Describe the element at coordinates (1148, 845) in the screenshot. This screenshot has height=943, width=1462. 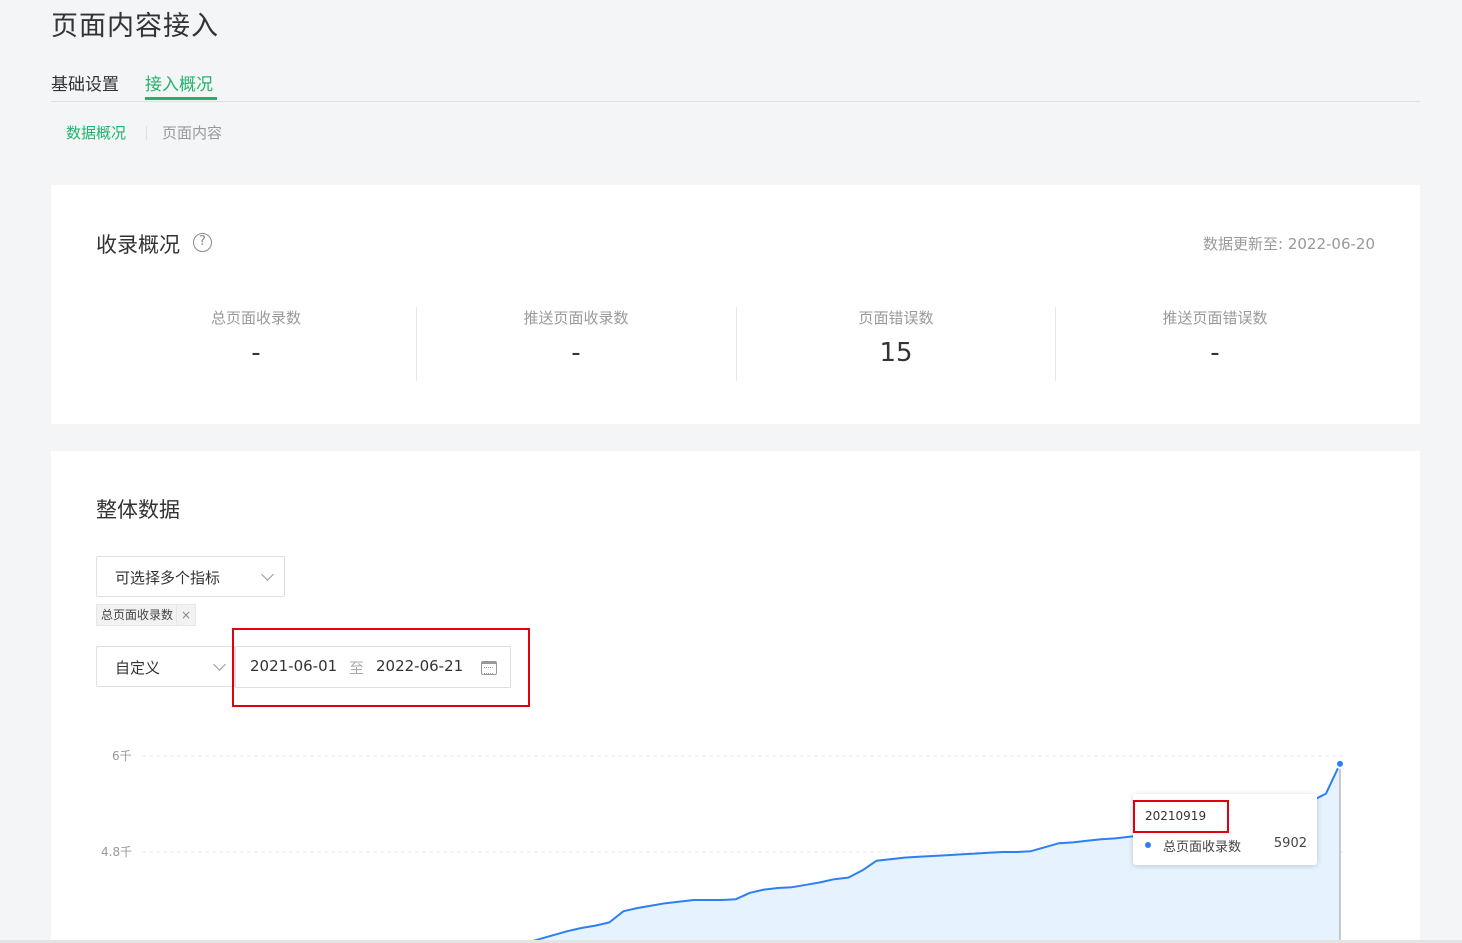
I see `series-dot-icon` at that location.